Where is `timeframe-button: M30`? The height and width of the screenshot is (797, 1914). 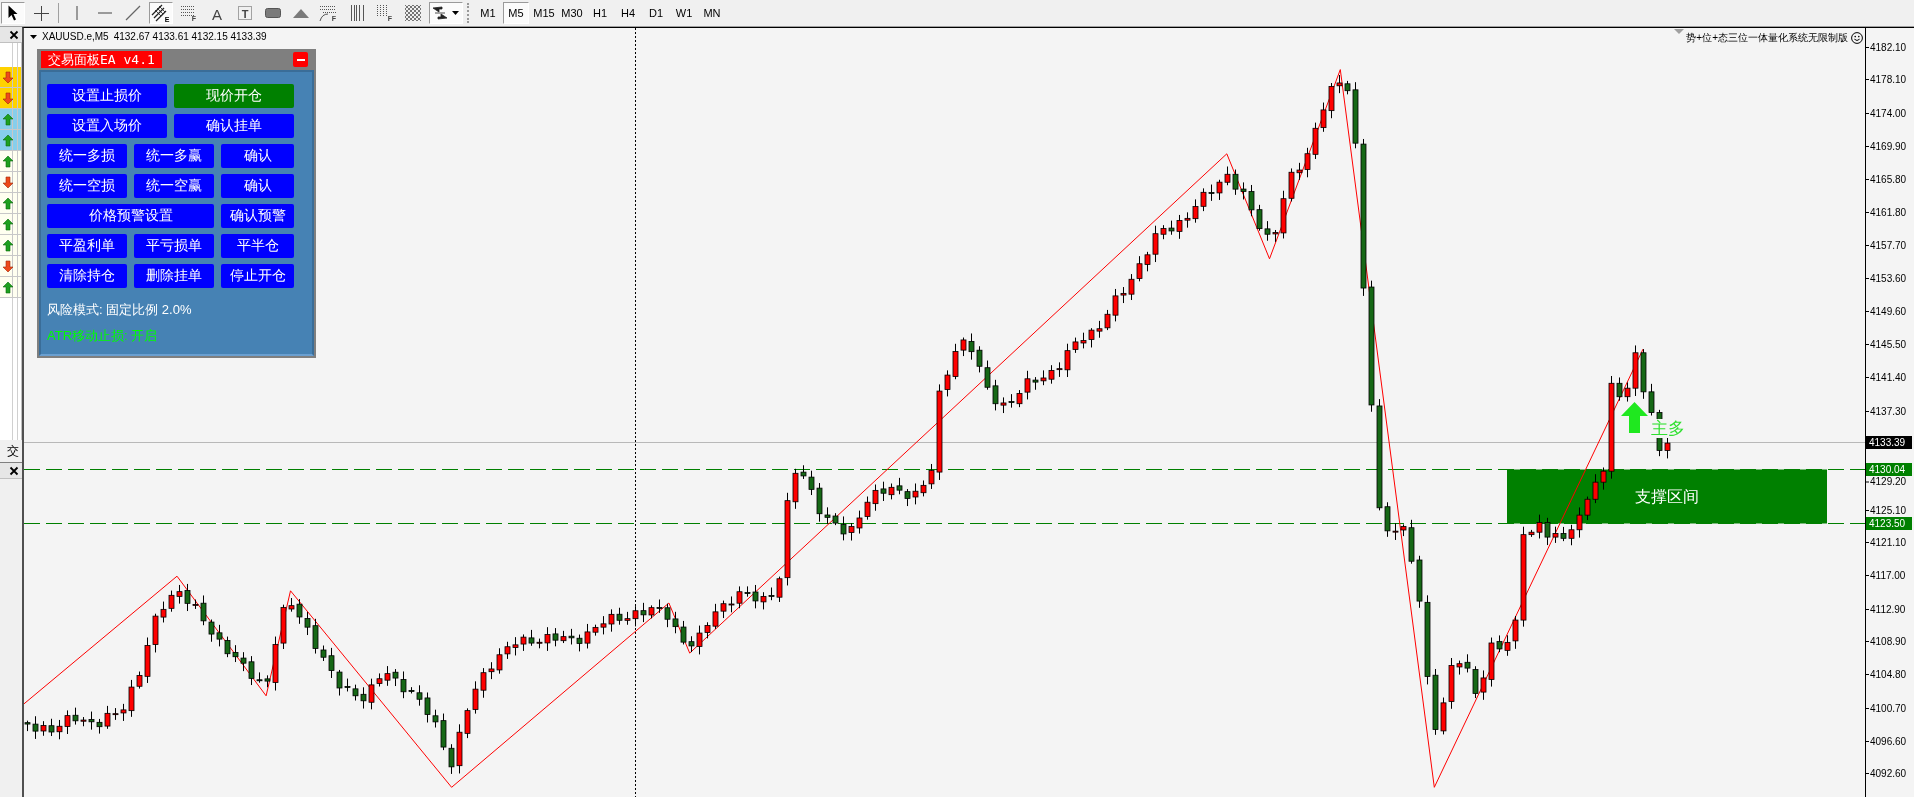 timeframe-button: M30 is located at coordinates (572, 13).